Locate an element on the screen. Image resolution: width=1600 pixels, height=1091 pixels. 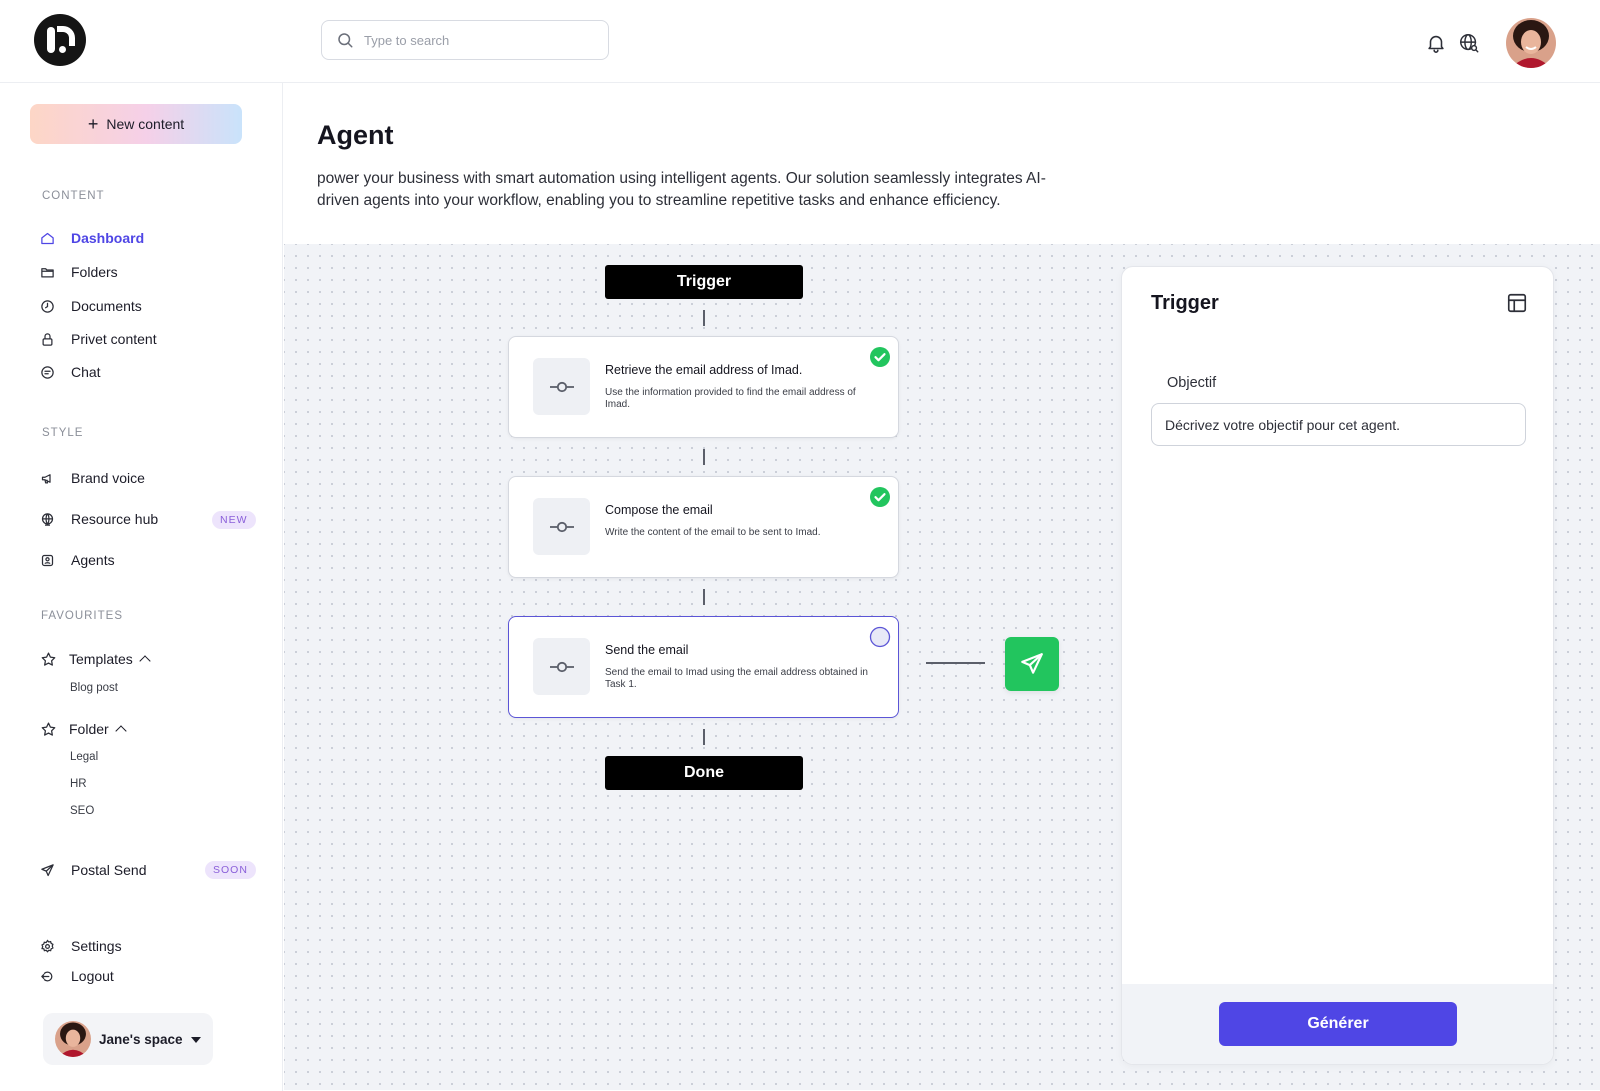
paper-plane-icon is located at coordinates (47, 869).